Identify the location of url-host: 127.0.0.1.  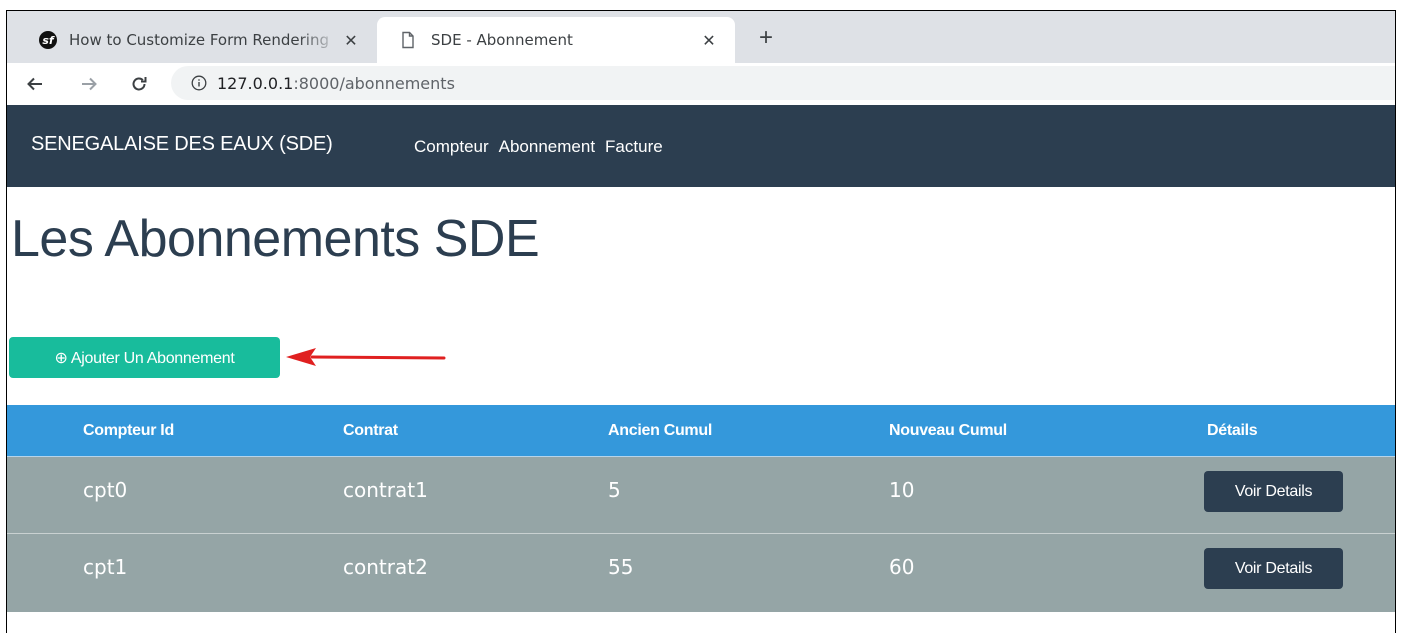
(255, 83).